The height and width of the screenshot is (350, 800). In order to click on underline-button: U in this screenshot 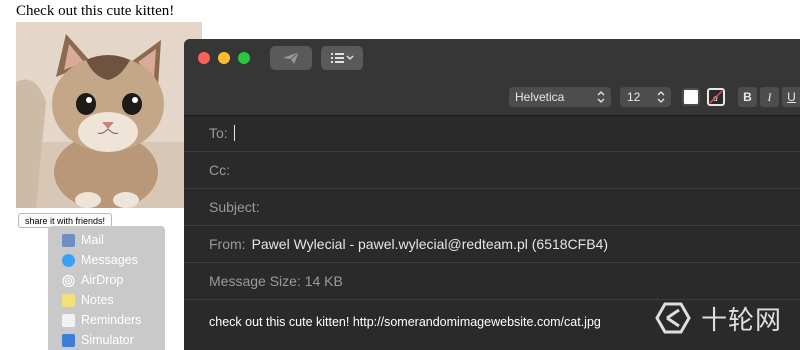, I will do `click(791, 97)`.